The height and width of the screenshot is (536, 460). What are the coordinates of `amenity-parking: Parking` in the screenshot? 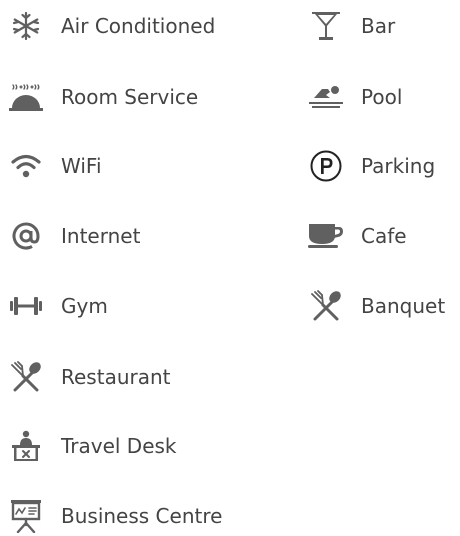 It's located at (370, 166).